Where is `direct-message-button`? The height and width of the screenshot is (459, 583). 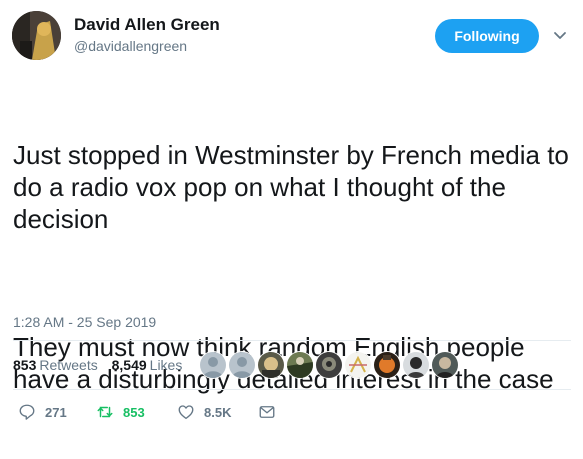 direct-message-button is located at coordinates (271, 412).